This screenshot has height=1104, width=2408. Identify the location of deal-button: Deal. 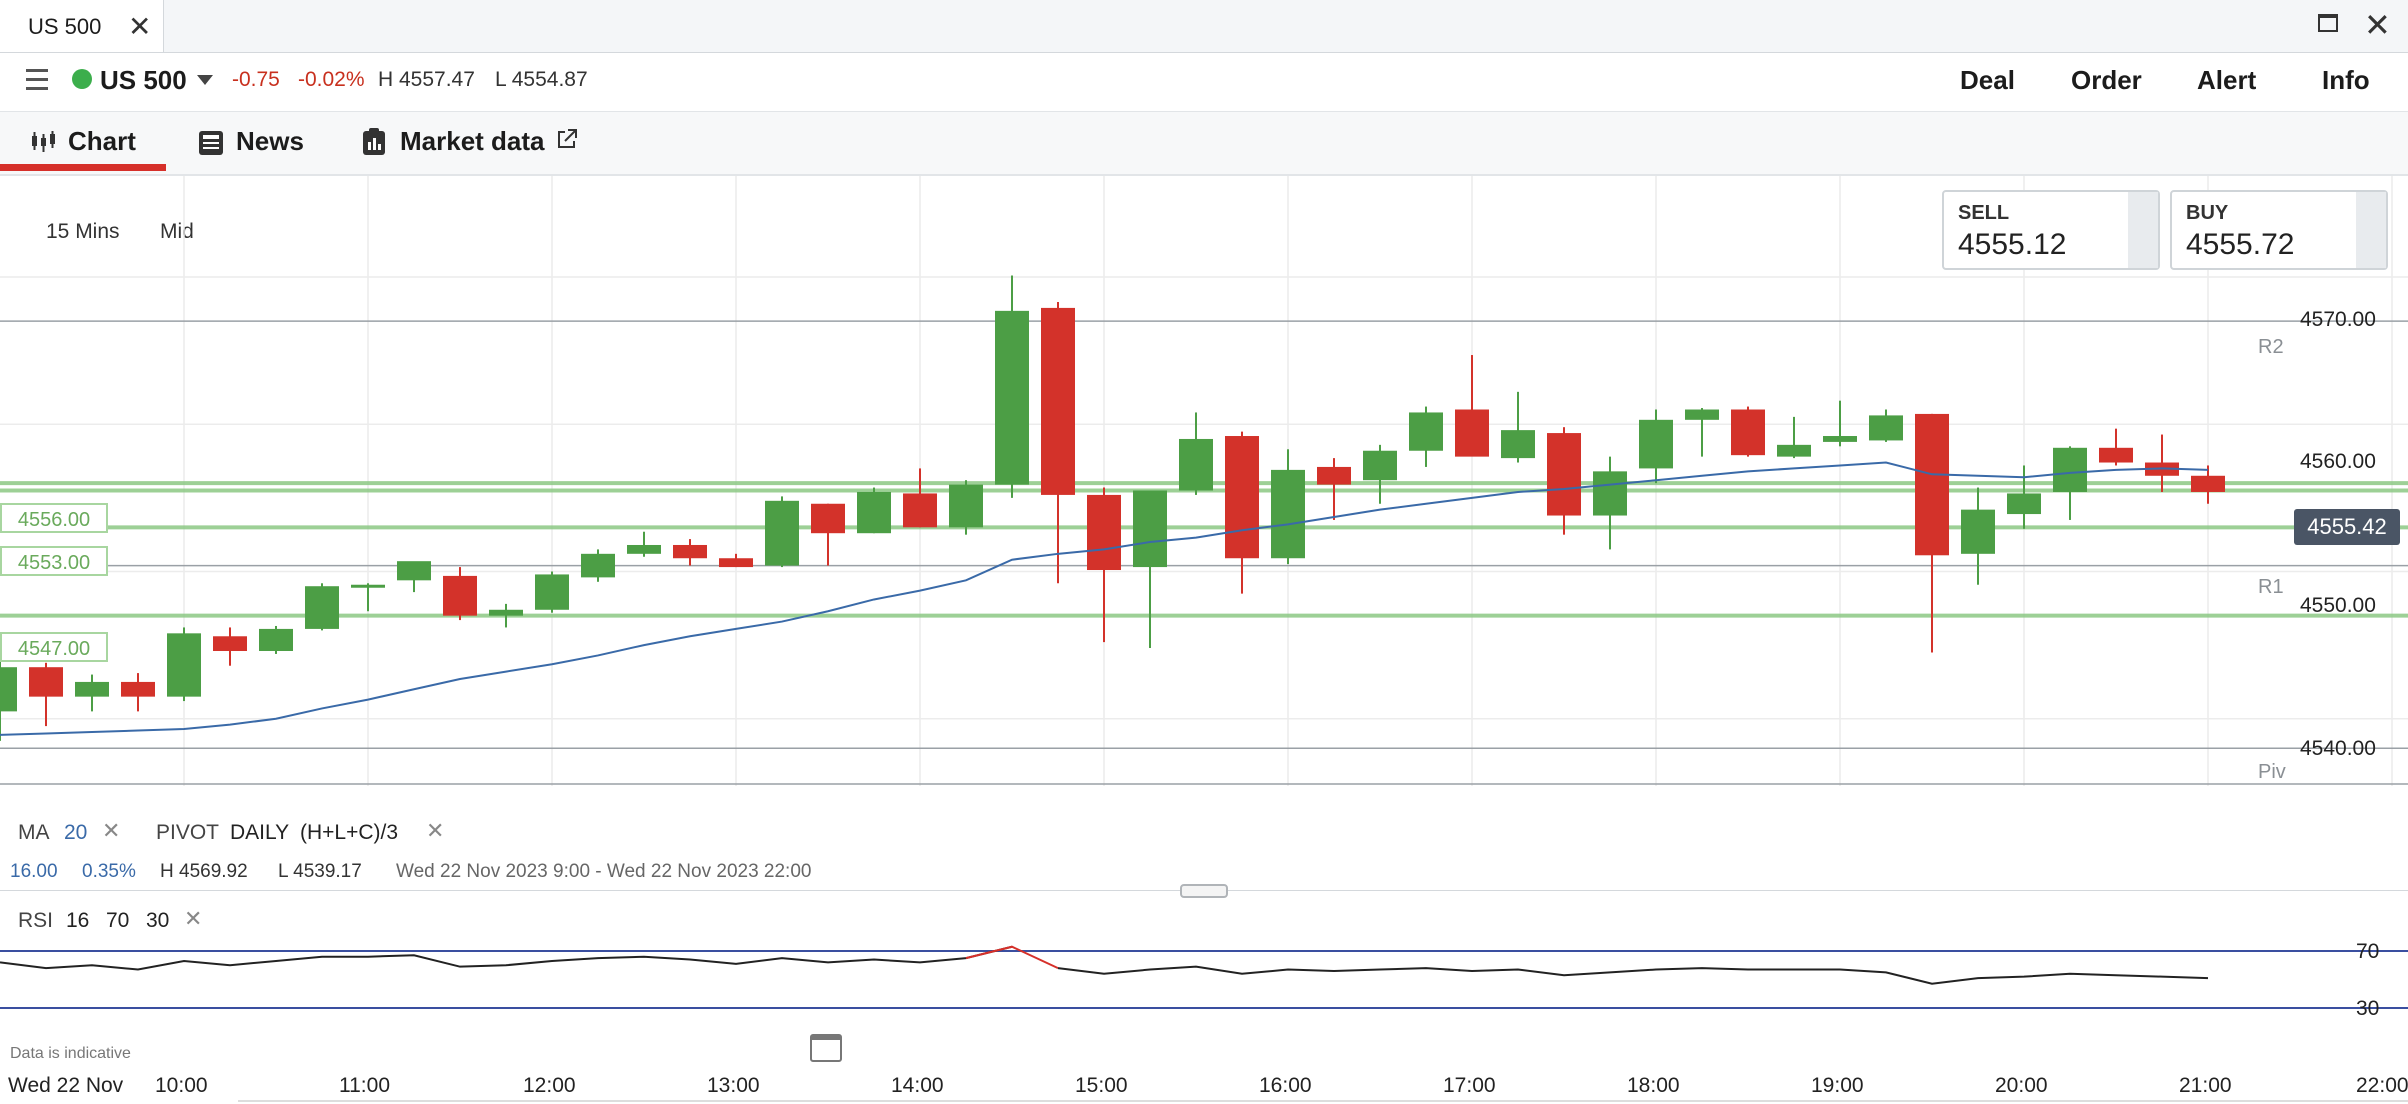
(1987, 80).